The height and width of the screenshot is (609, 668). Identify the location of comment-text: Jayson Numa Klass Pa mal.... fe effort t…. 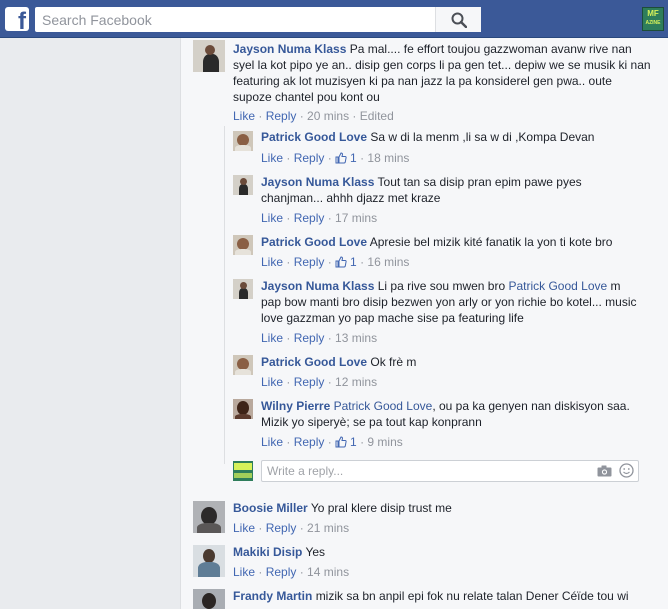
(442, 73).